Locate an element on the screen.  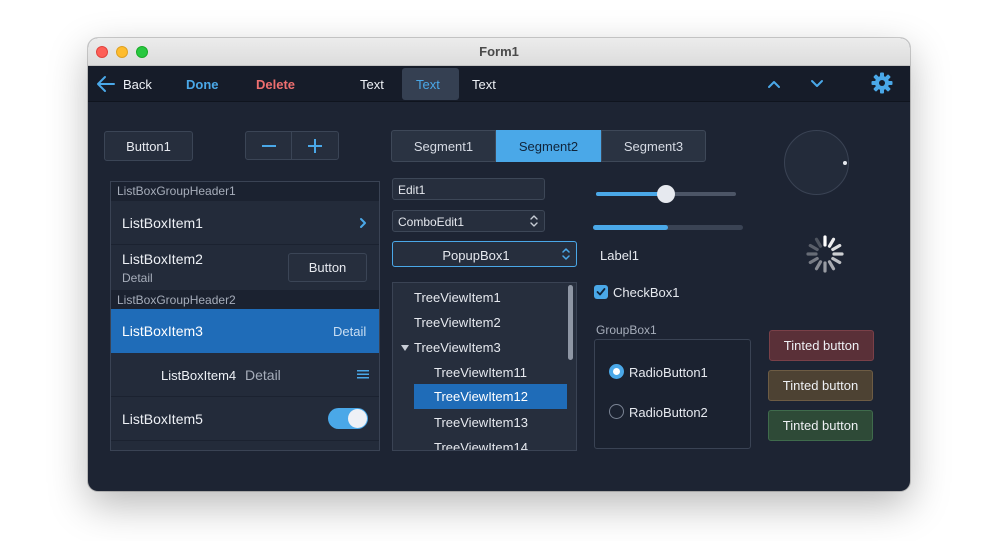
listbox-item-4: ListBoxItem4 Detail is located at coordinates (245, 375).